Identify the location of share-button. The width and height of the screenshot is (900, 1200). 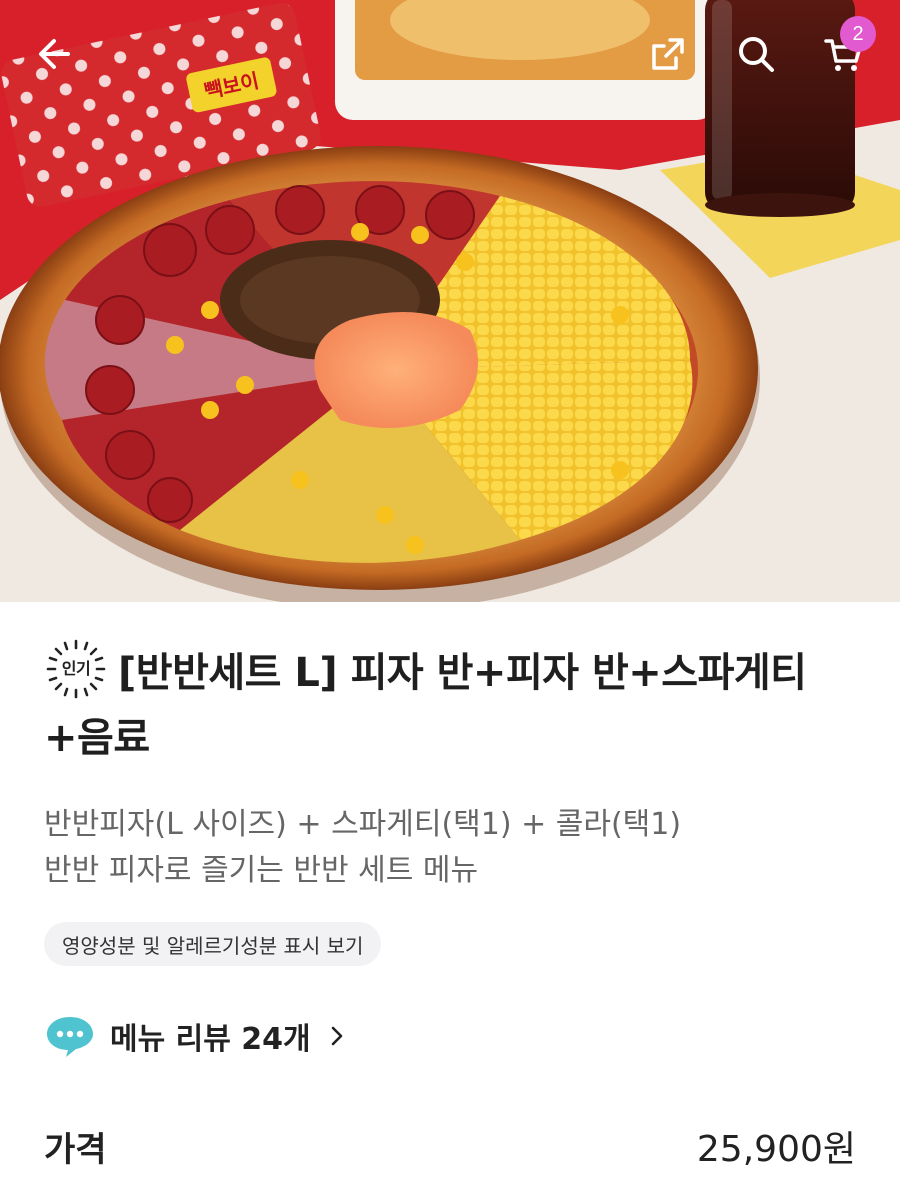
(668, 54).